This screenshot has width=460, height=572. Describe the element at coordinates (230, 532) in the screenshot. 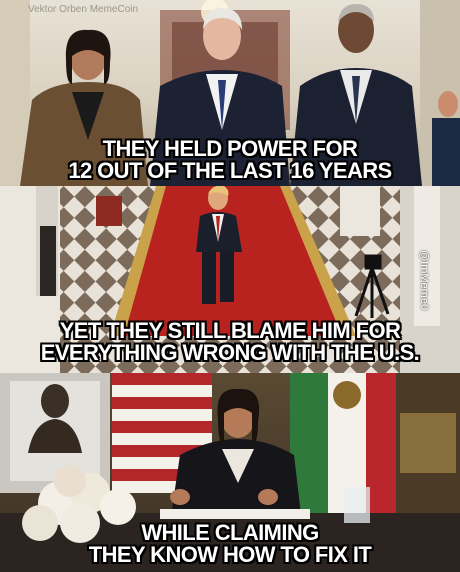

I see `caption-bottom-line-1: WHILE CLAIMING` at that location.